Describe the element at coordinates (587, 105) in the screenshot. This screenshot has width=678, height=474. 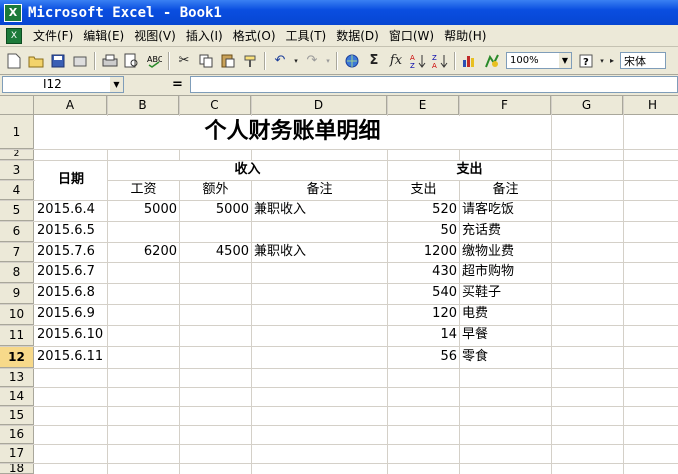
I see `column-header-g: G` at that location.